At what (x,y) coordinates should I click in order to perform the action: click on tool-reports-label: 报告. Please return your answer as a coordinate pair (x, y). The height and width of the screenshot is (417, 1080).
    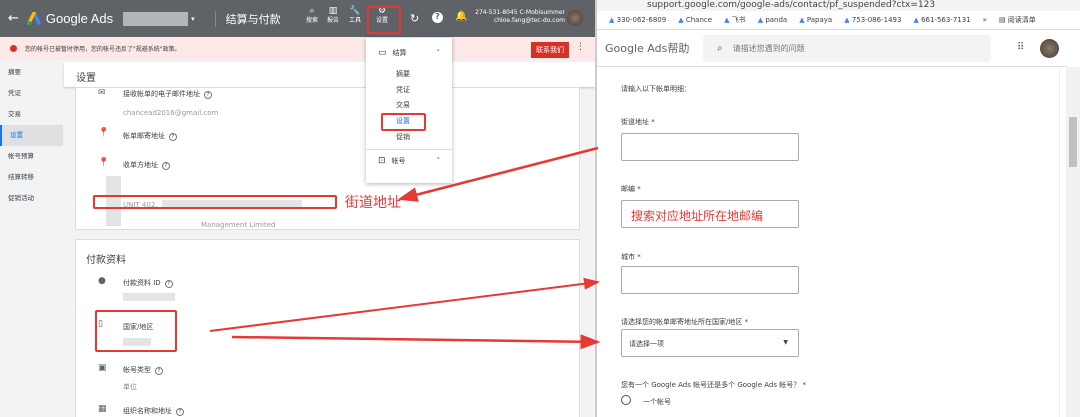
    Looking at the image, I should click on (332, 20).